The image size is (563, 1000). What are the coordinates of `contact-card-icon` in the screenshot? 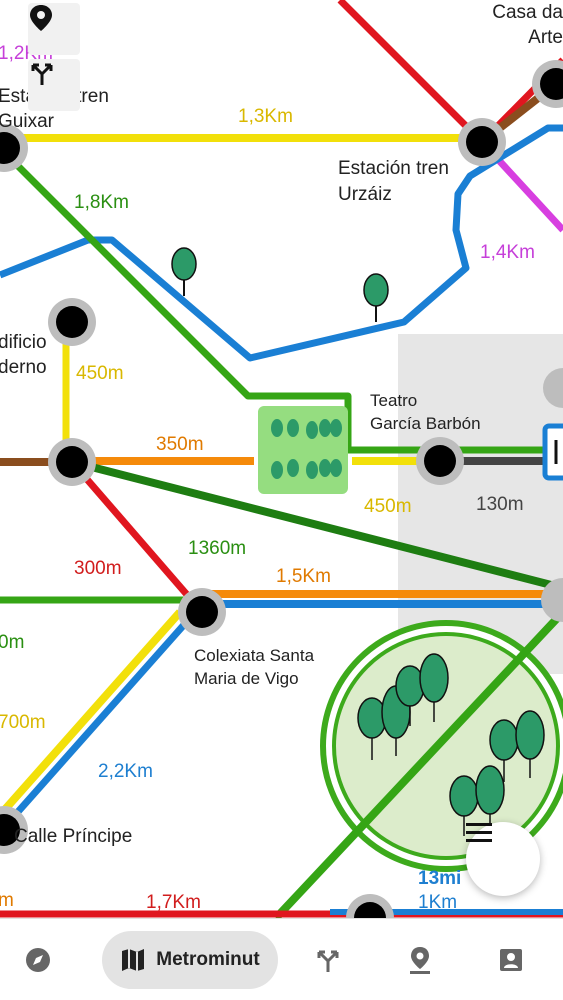 It's located at (511, 960).